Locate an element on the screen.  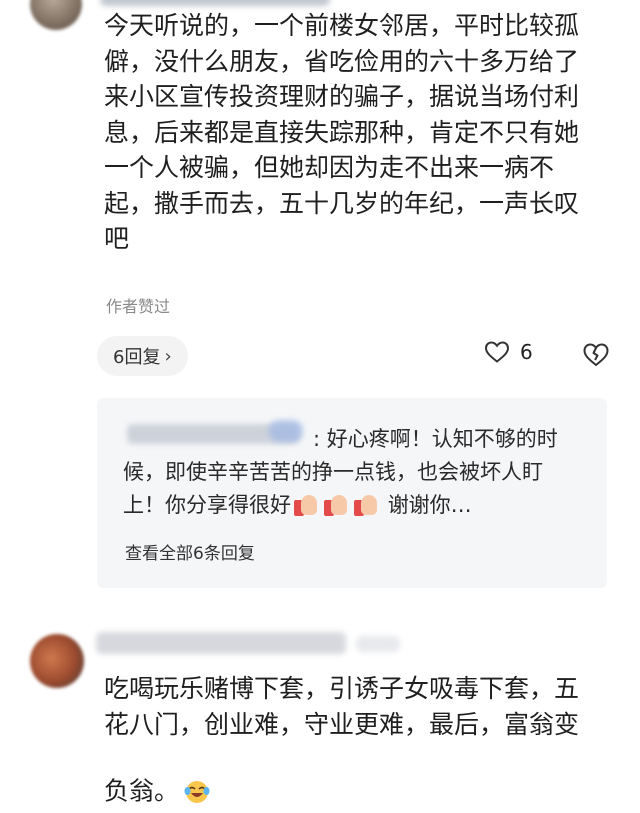
heart-outline-icon is located at coordinates (497, 352).